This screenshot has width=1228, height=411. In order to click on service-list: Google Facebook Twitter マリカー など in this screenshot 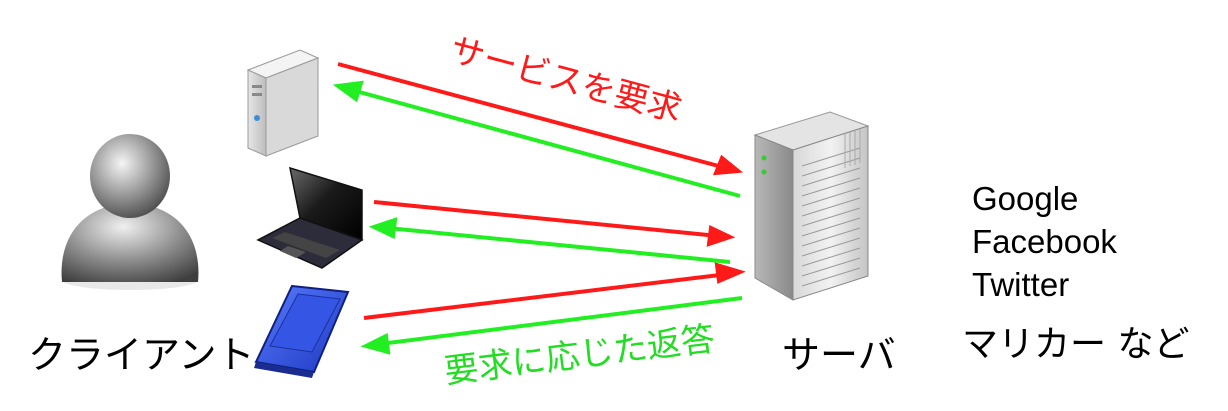, I will do `click(1075, 272)`.